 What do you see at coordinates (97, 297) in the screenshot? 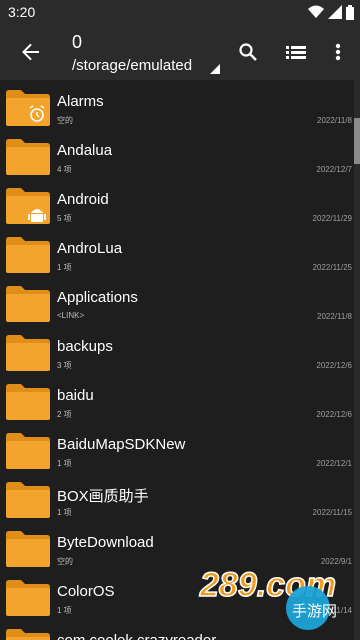
I see `file-name: Applications` at bounding box center [97, 297].